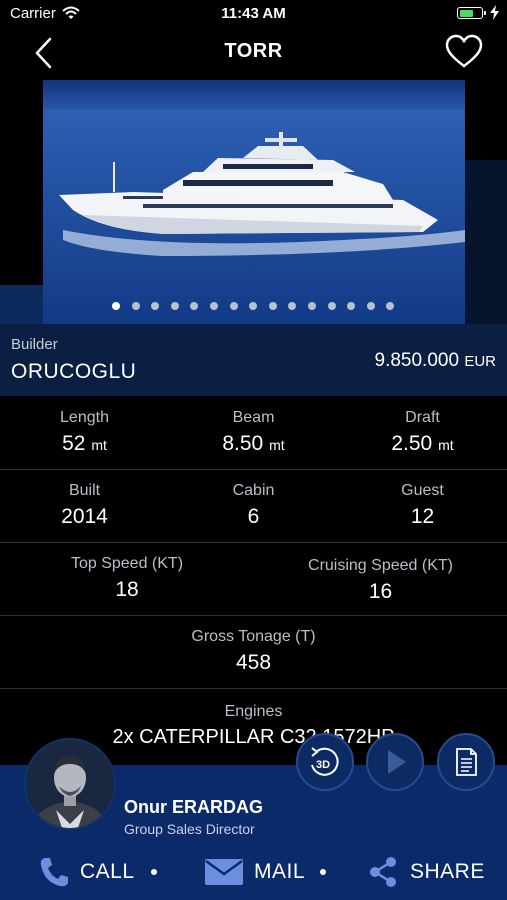 The width and height of the screenshot is (507, 900). Describe the element at coordinates (422, 417) in the screenshot. I see `spec-label: Draft` at that location.